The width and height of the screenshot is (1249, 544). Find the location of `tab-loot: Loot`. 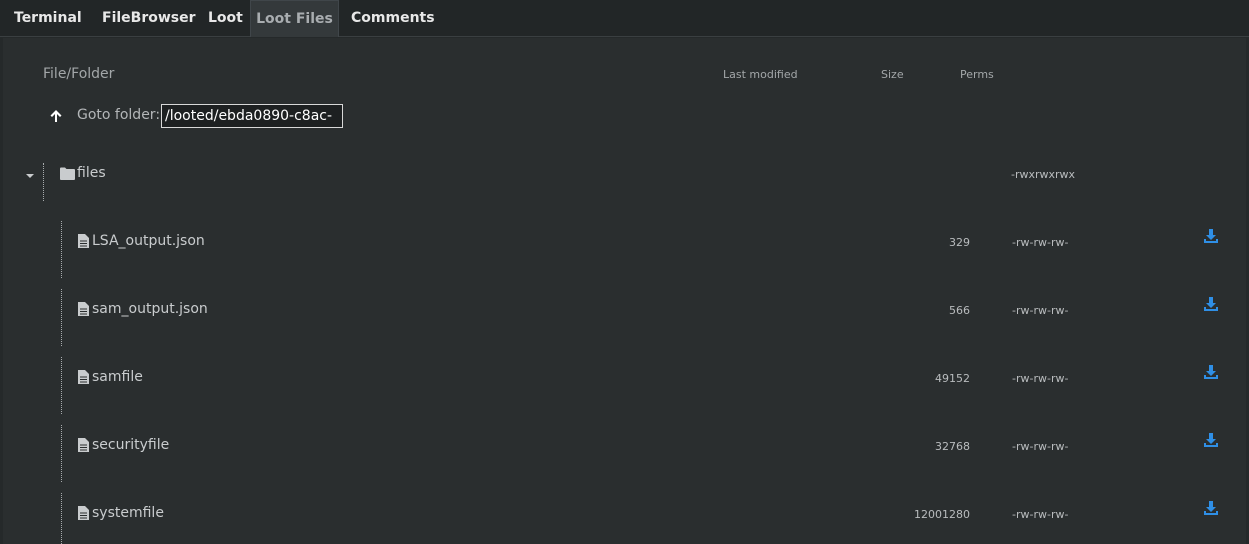

tab-loot: Loot is located at coordinates (225, 18).